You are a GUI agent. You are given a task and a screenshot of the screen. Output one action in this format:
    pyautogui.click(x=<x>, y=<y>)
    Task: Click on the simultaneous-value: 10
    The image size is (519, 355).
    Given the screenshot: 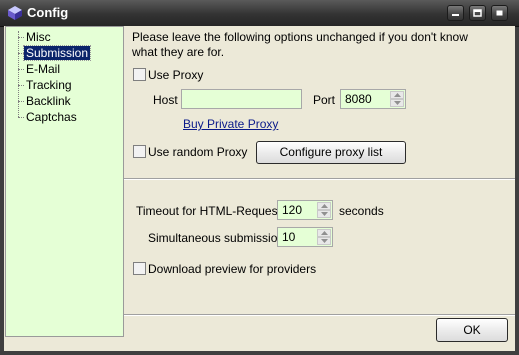 What is the action you would take?
    pyautogui.click(x=289, y=237)
    